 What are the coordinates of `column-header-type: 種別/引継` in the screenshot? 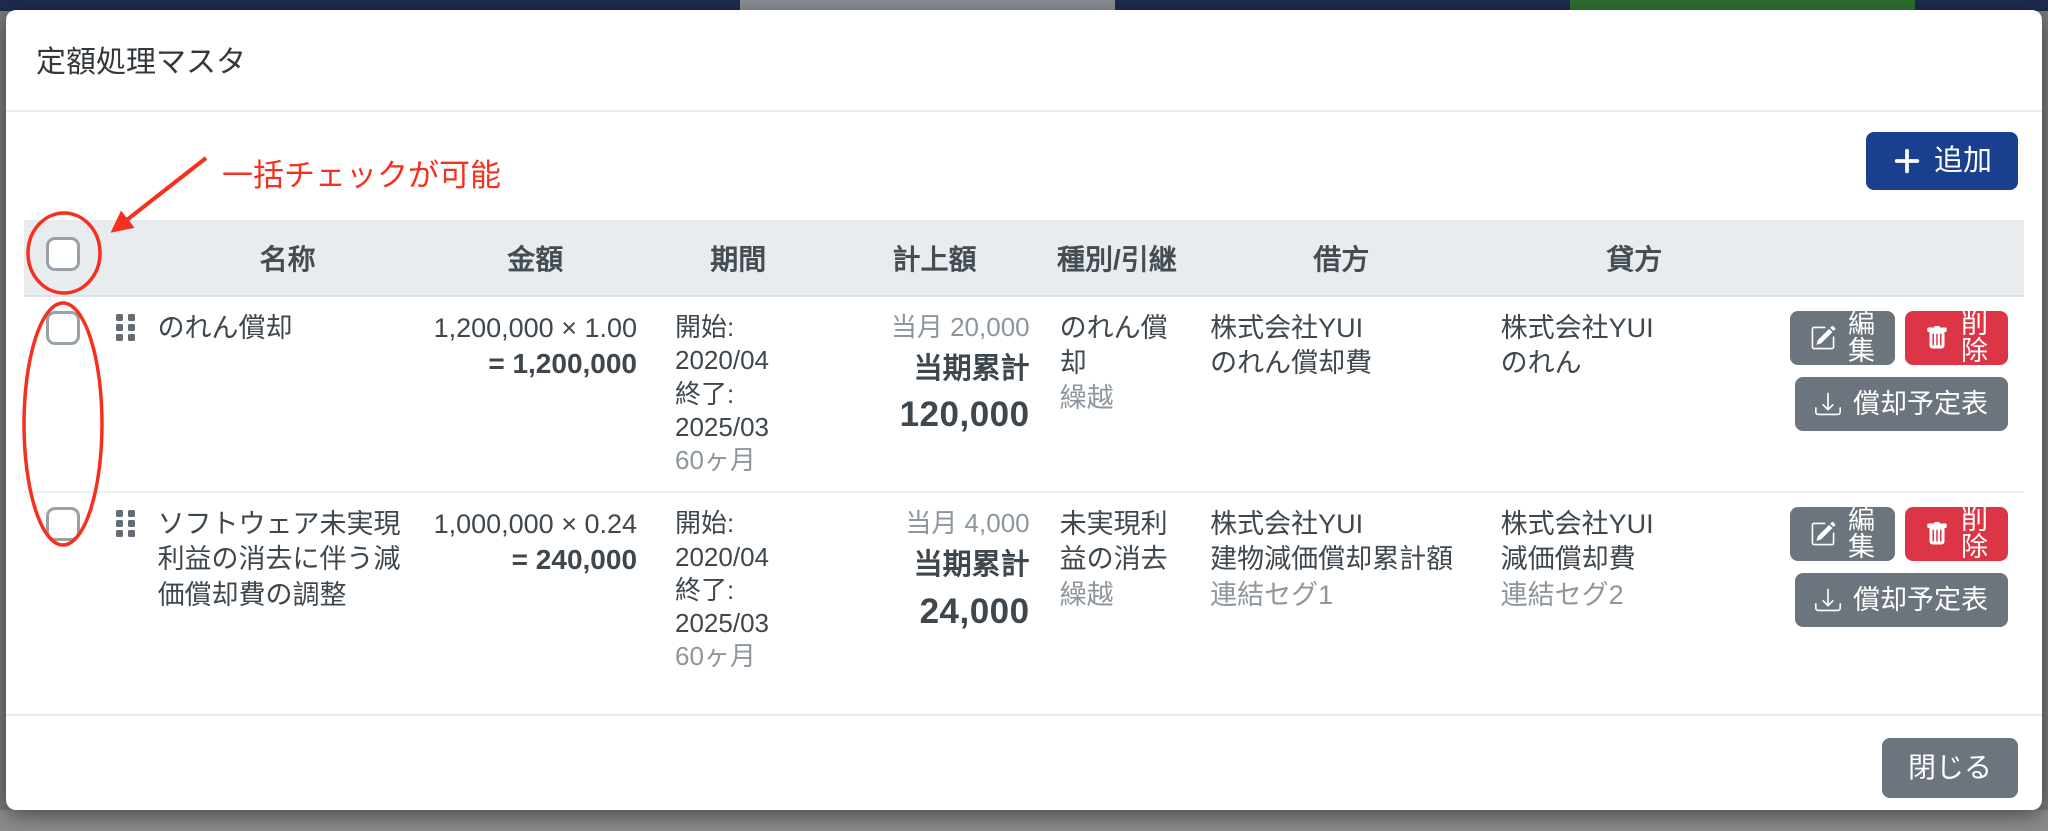 It's located at (1117, 258).